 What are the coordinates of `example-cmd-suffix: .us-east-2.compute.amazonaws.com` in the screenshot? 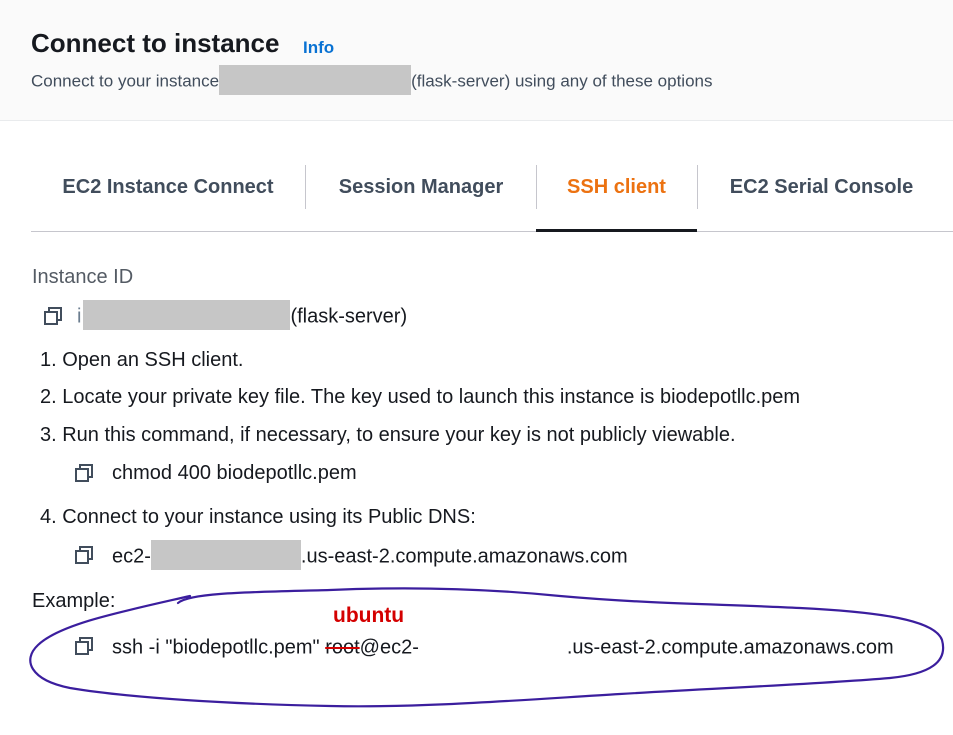 It's located at (730, 647).